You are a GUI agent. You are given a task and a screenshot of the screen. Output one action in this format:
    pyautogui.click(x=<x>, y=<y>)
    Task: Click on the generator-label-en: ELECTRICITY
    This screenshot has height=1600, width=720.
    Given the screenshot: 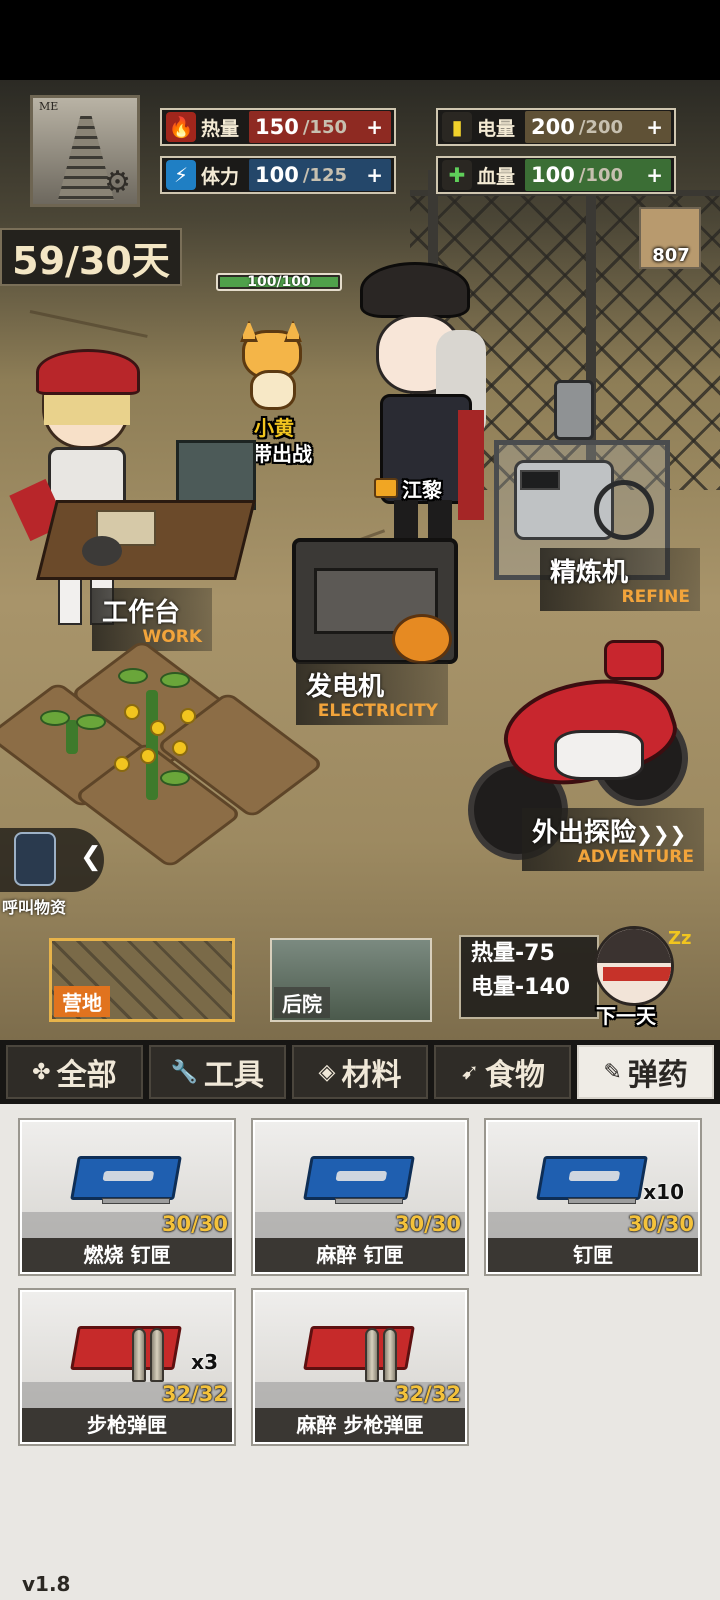 What is the action you would take?
    pyautogui.click(x=377, y=711)
    